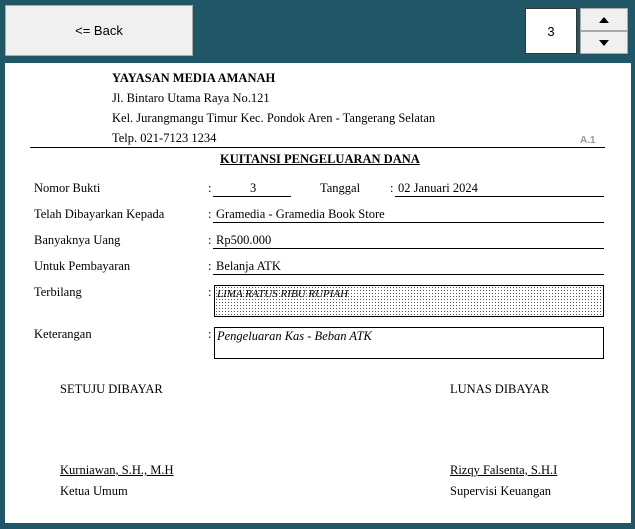 This screenshot has height=529, width=635. I want to click on setuju-heading: SETUJU DIBAYAR, so click(111, 389).